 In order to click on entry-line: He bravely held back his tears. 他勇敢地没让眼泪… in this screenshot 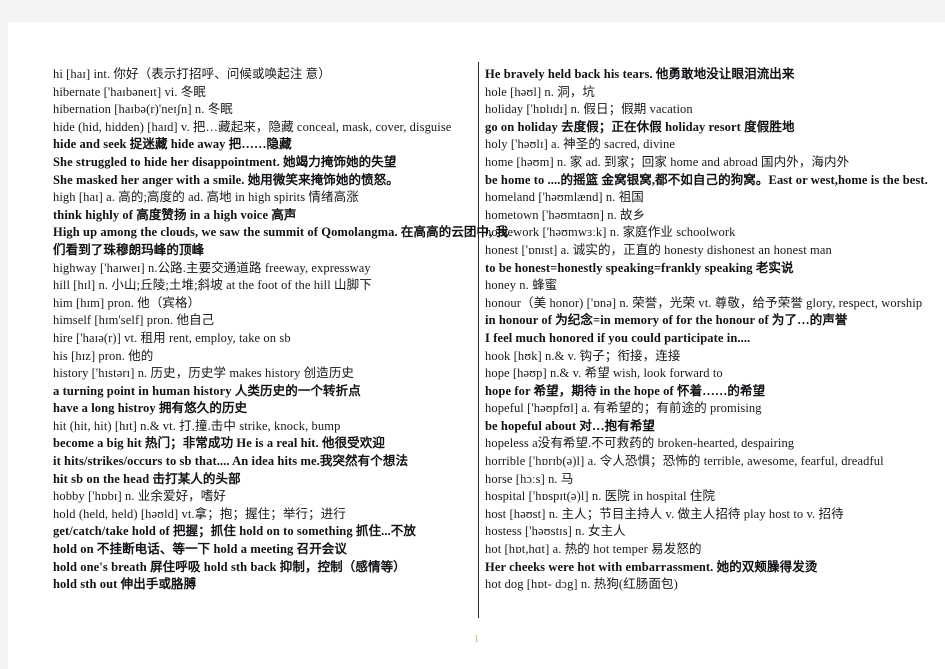, I will do `click(640, 74)`.